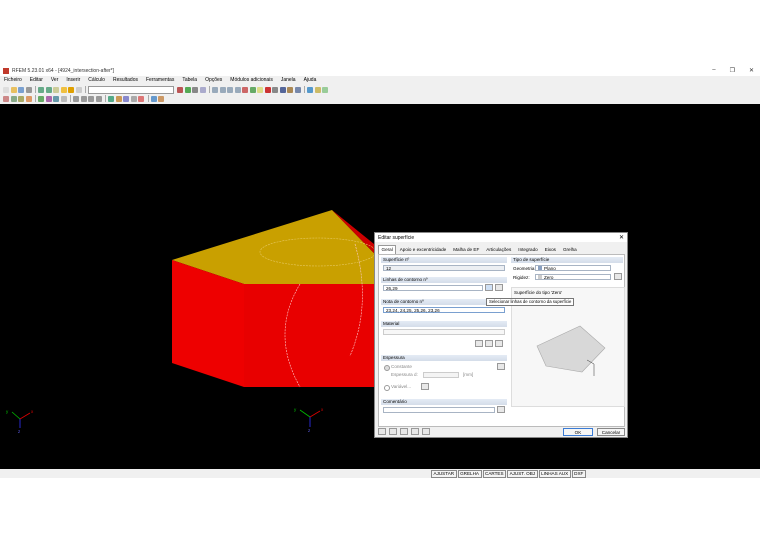 The height and width of the screenshot is (545, 760). Describe the element at coordinates (310, 89) in the screenshot. I see `tool-a-icon` at that location.